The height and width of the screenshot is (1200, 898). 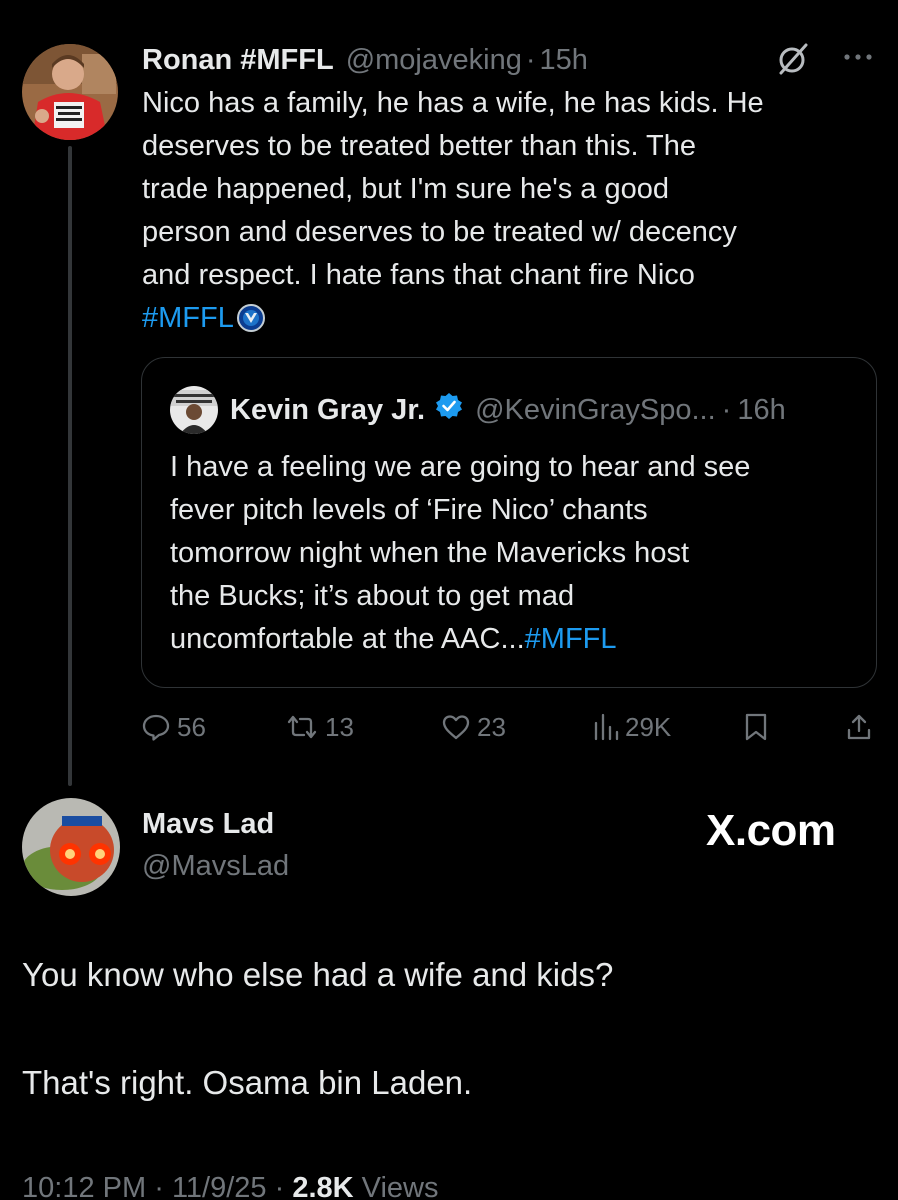 I want to click on more-options-icon, so click(x=858, y=61).